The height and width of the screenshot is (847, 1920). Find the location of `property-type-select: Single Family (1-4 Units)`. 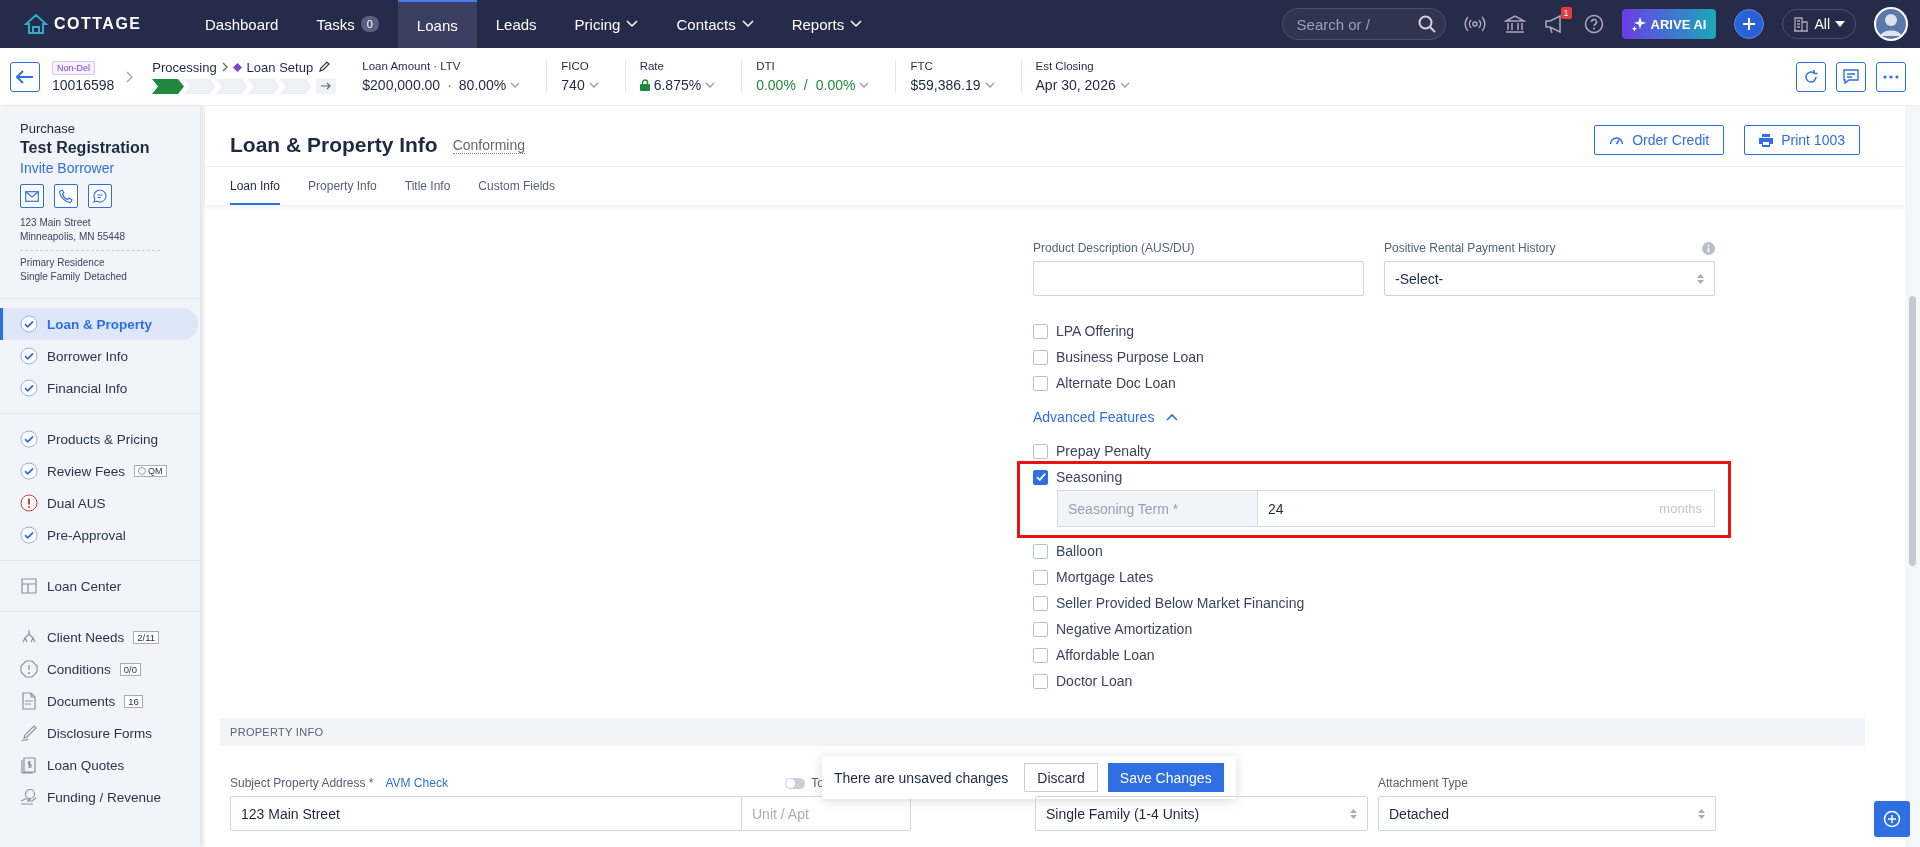

property-type-select: Single Family (1-4 Units) is located at coordinates (1201, 813).